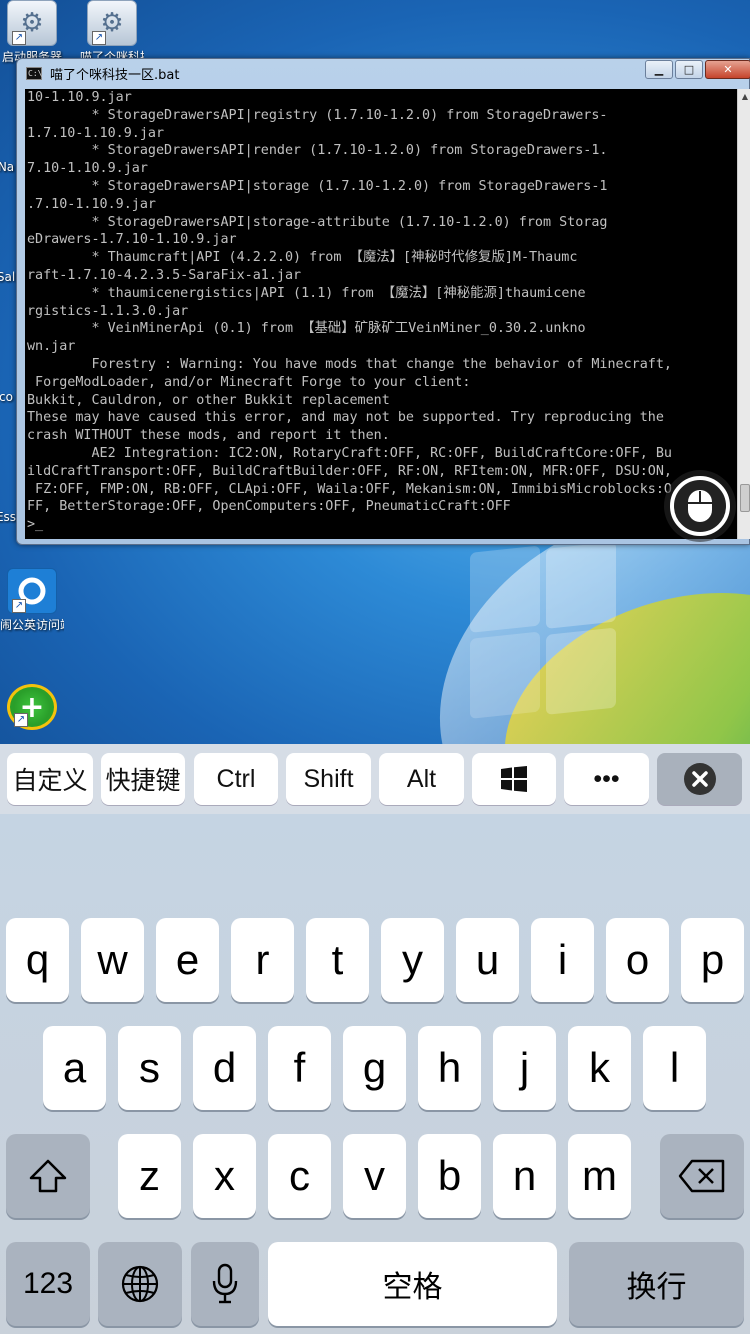 Image resolution: width=750 pixels, height=1334 pixels. Describe the element at coordinates (545, 630) in the screenshot. I see `windows-flag-wallpaper` at that location.